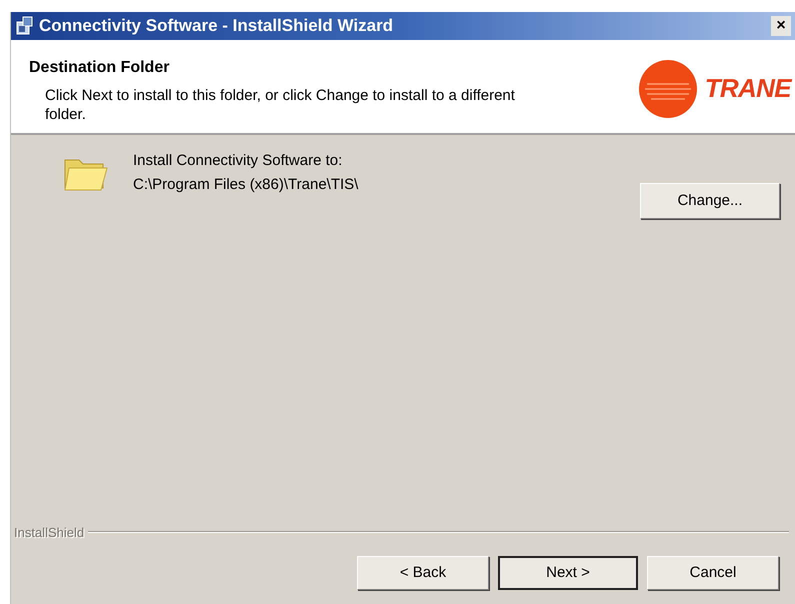 This screenshot has width=795, height=604. Describe the element at coordinates (747, 88) in the screenshot. I see `logo-text: TRANE` at that location.